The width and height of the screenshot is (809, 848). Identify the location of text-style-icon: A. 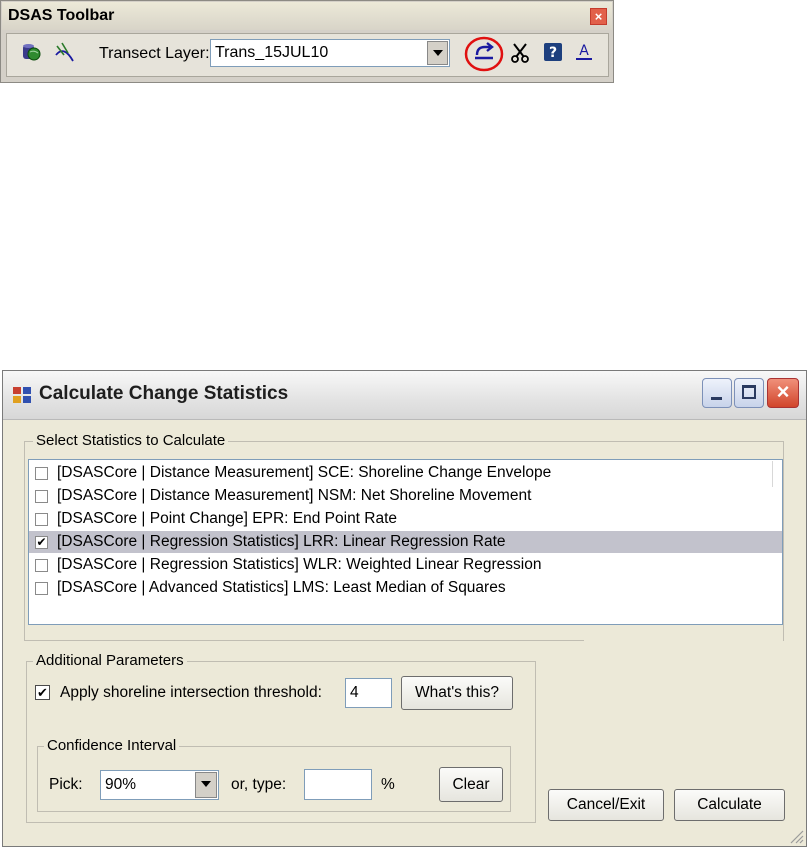
(584, 52).